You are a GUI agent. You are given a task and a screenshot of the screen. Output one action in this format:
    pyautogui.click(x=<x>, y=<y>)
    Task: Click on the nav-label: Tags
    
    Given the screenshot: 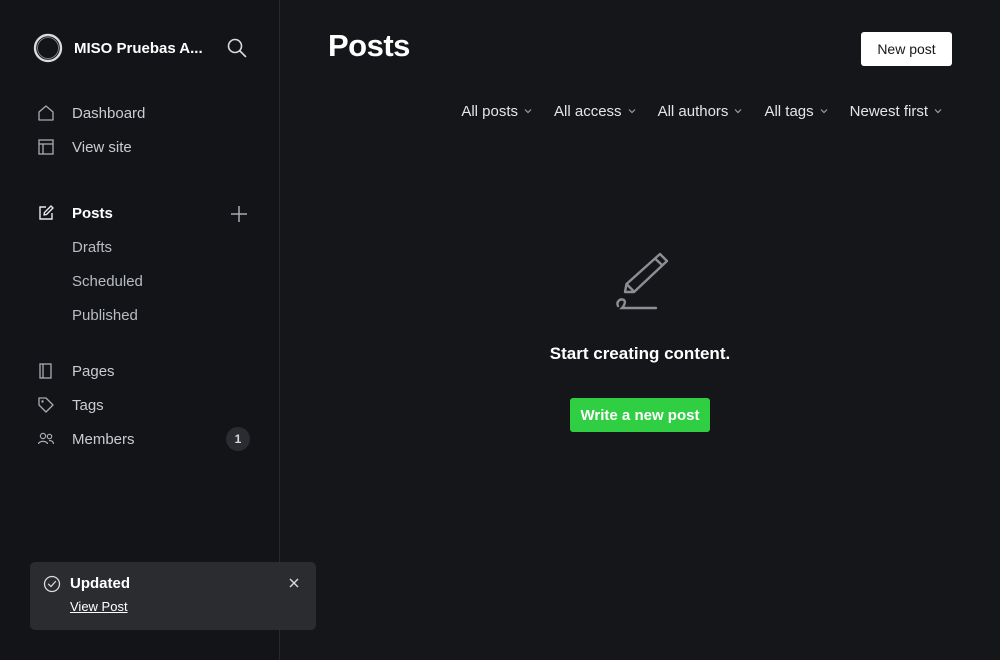 What is the action you would take?
    pyautogui.click(x=88, y=405)
    